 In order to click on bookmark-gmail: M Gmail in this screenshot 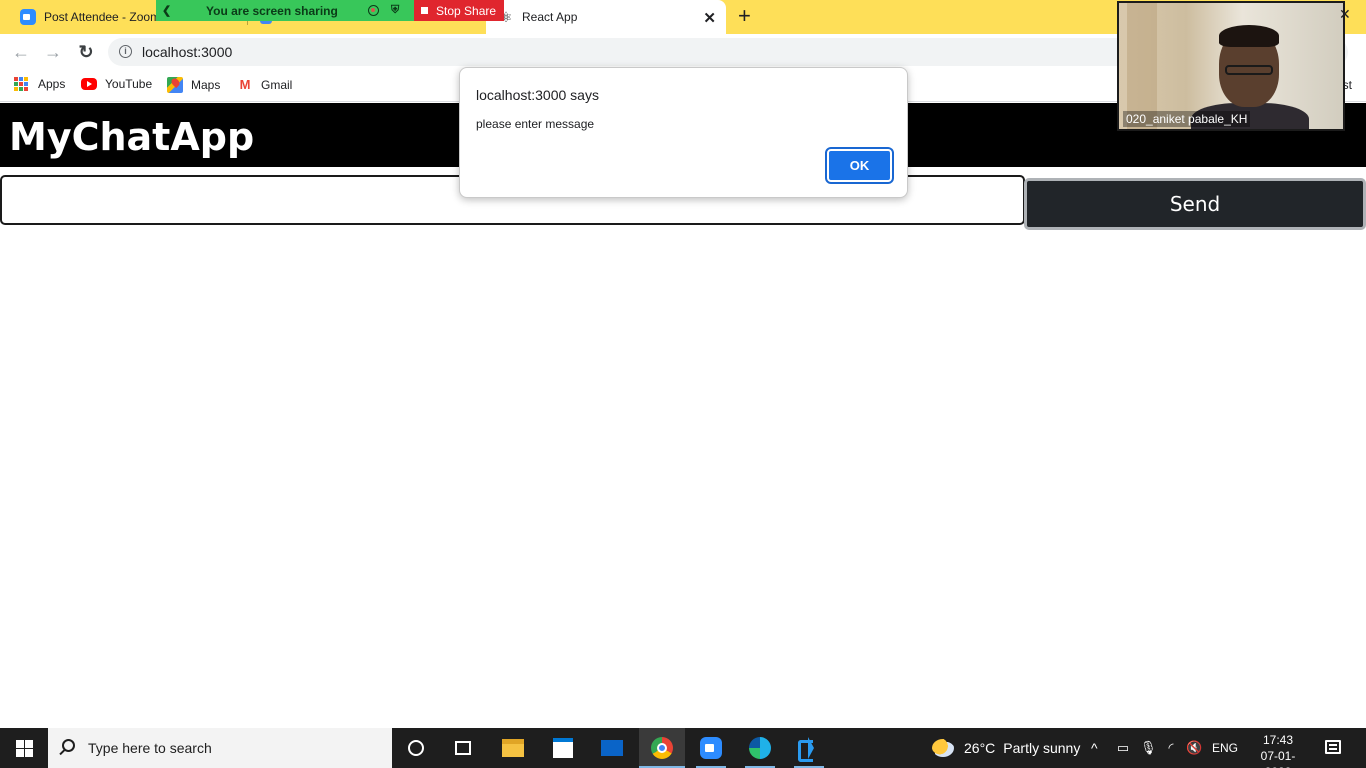, I will do `click(265, 85)`.